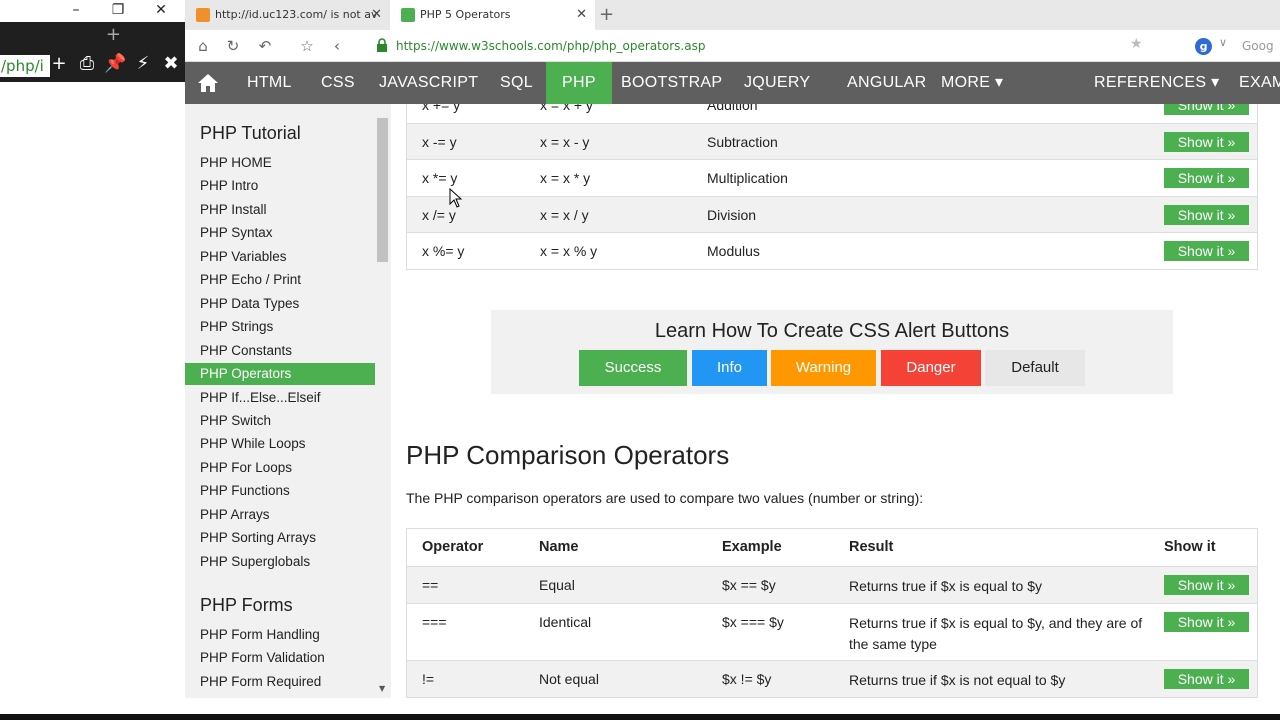 The height and width of the screenshot is (720, 1280). Describe the element at coordinates (516, 83) in the screenshot. I see `nav-sql: SQL` at that location.